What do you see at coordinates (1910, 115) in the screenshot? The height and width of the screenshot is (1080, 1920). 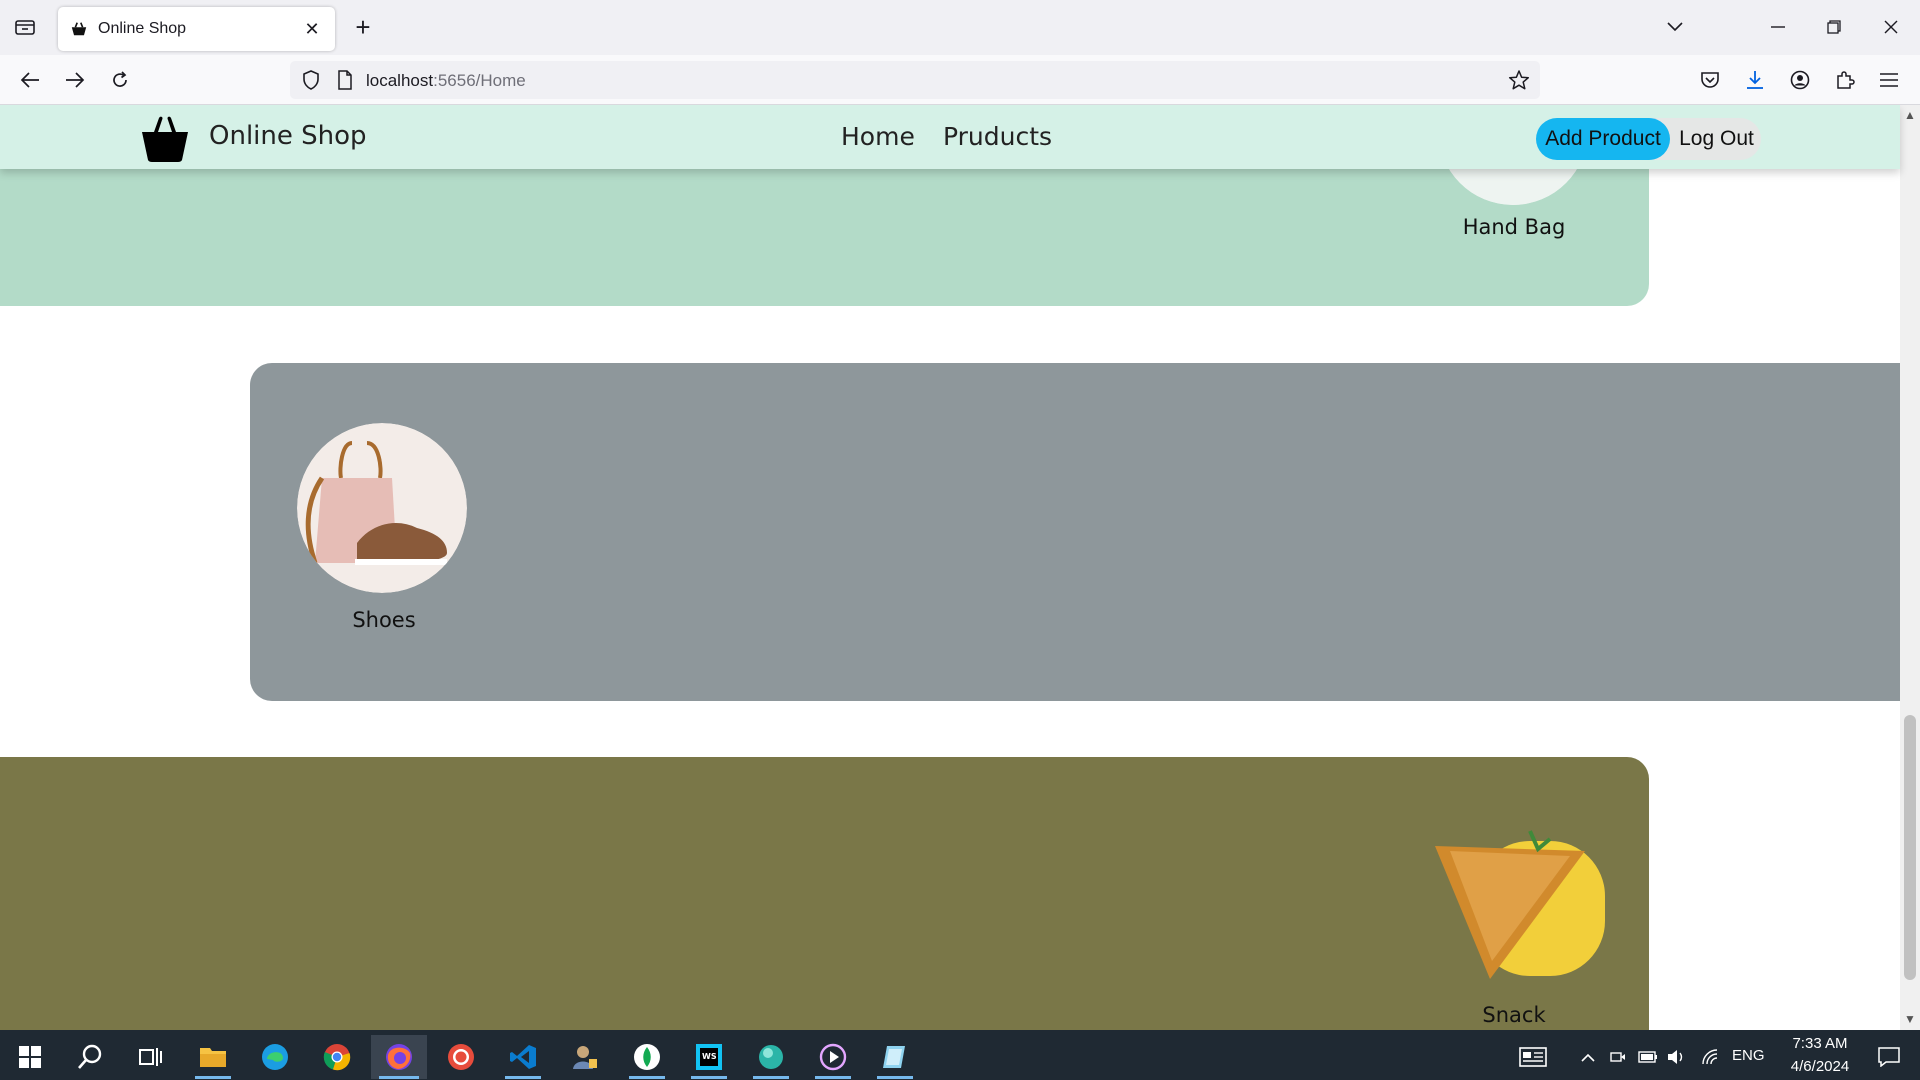 I see `scroll-up-arrow-icon: ▲` at bounding box center [1910, 115].